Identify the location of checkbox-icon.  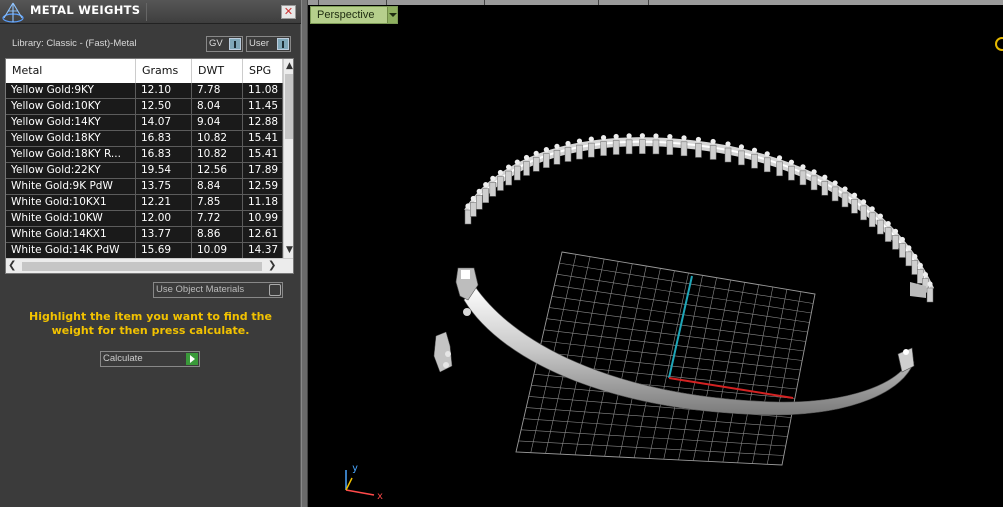
(275, 290).